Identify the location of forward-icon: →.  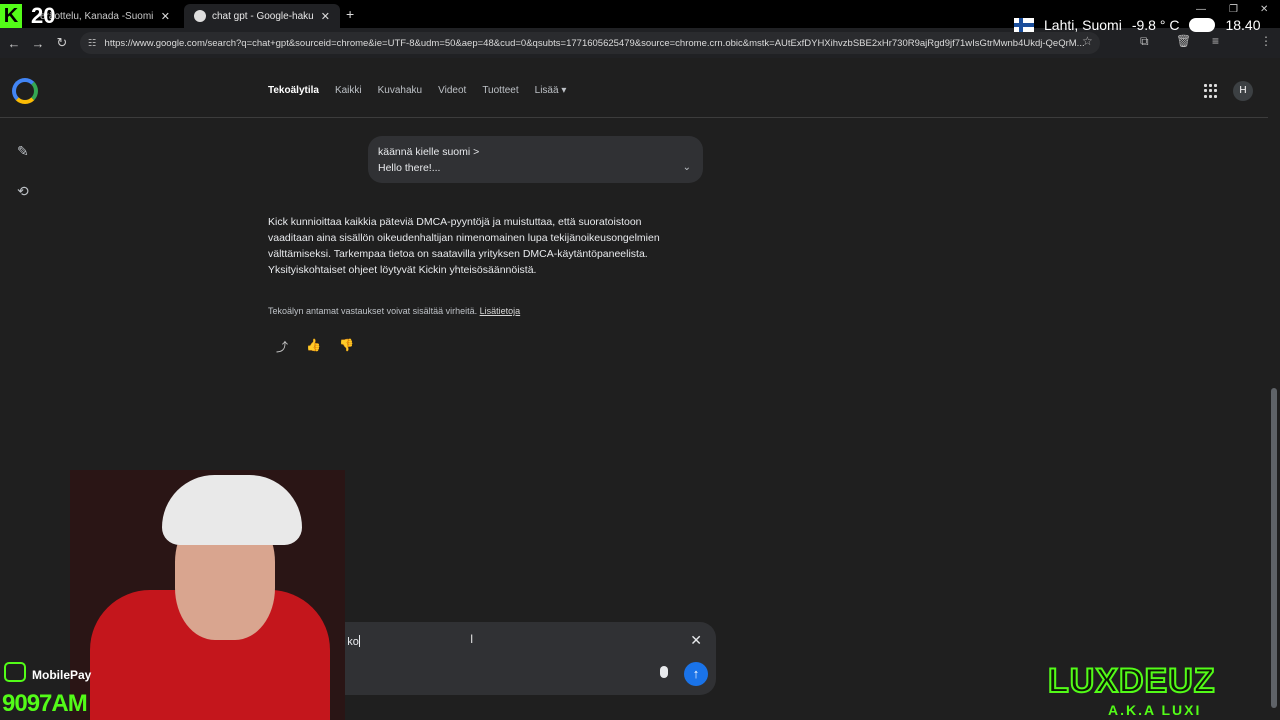
(38, 43).